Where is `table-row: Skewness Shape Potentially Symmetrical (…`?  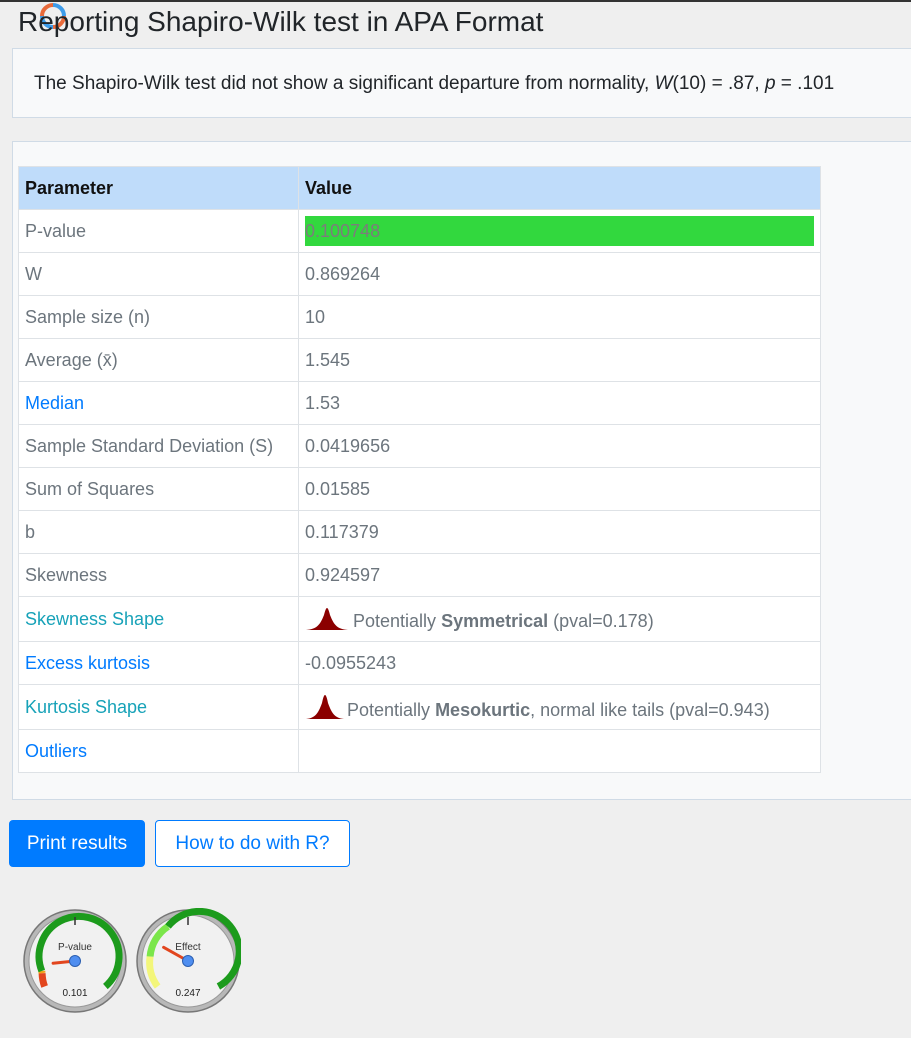
table-row: Skewness Shape Potentially Symmetrical (… is located at coordinates (419, 619).